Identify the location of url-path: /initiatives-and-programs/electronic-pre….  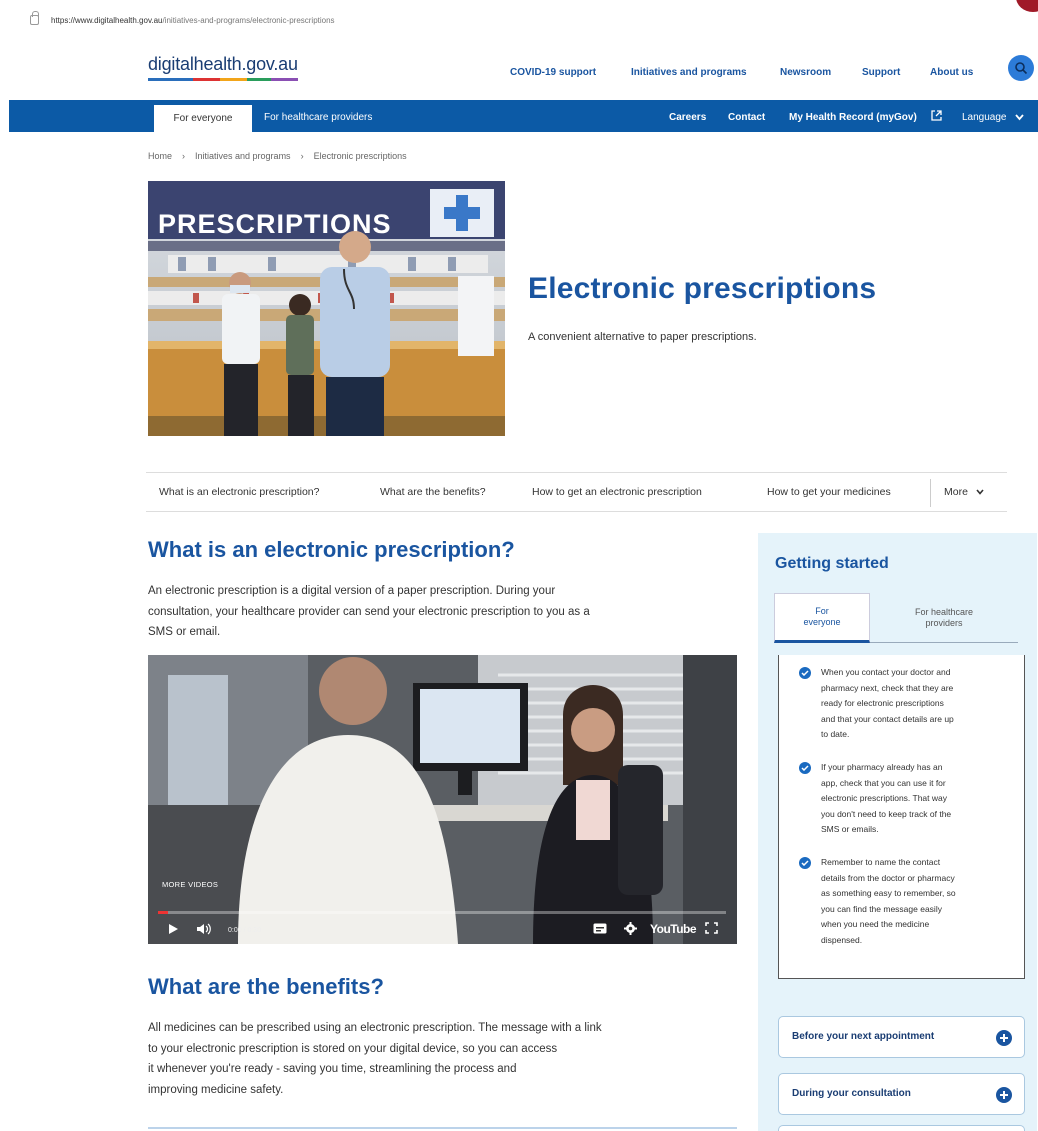
(248, 20).